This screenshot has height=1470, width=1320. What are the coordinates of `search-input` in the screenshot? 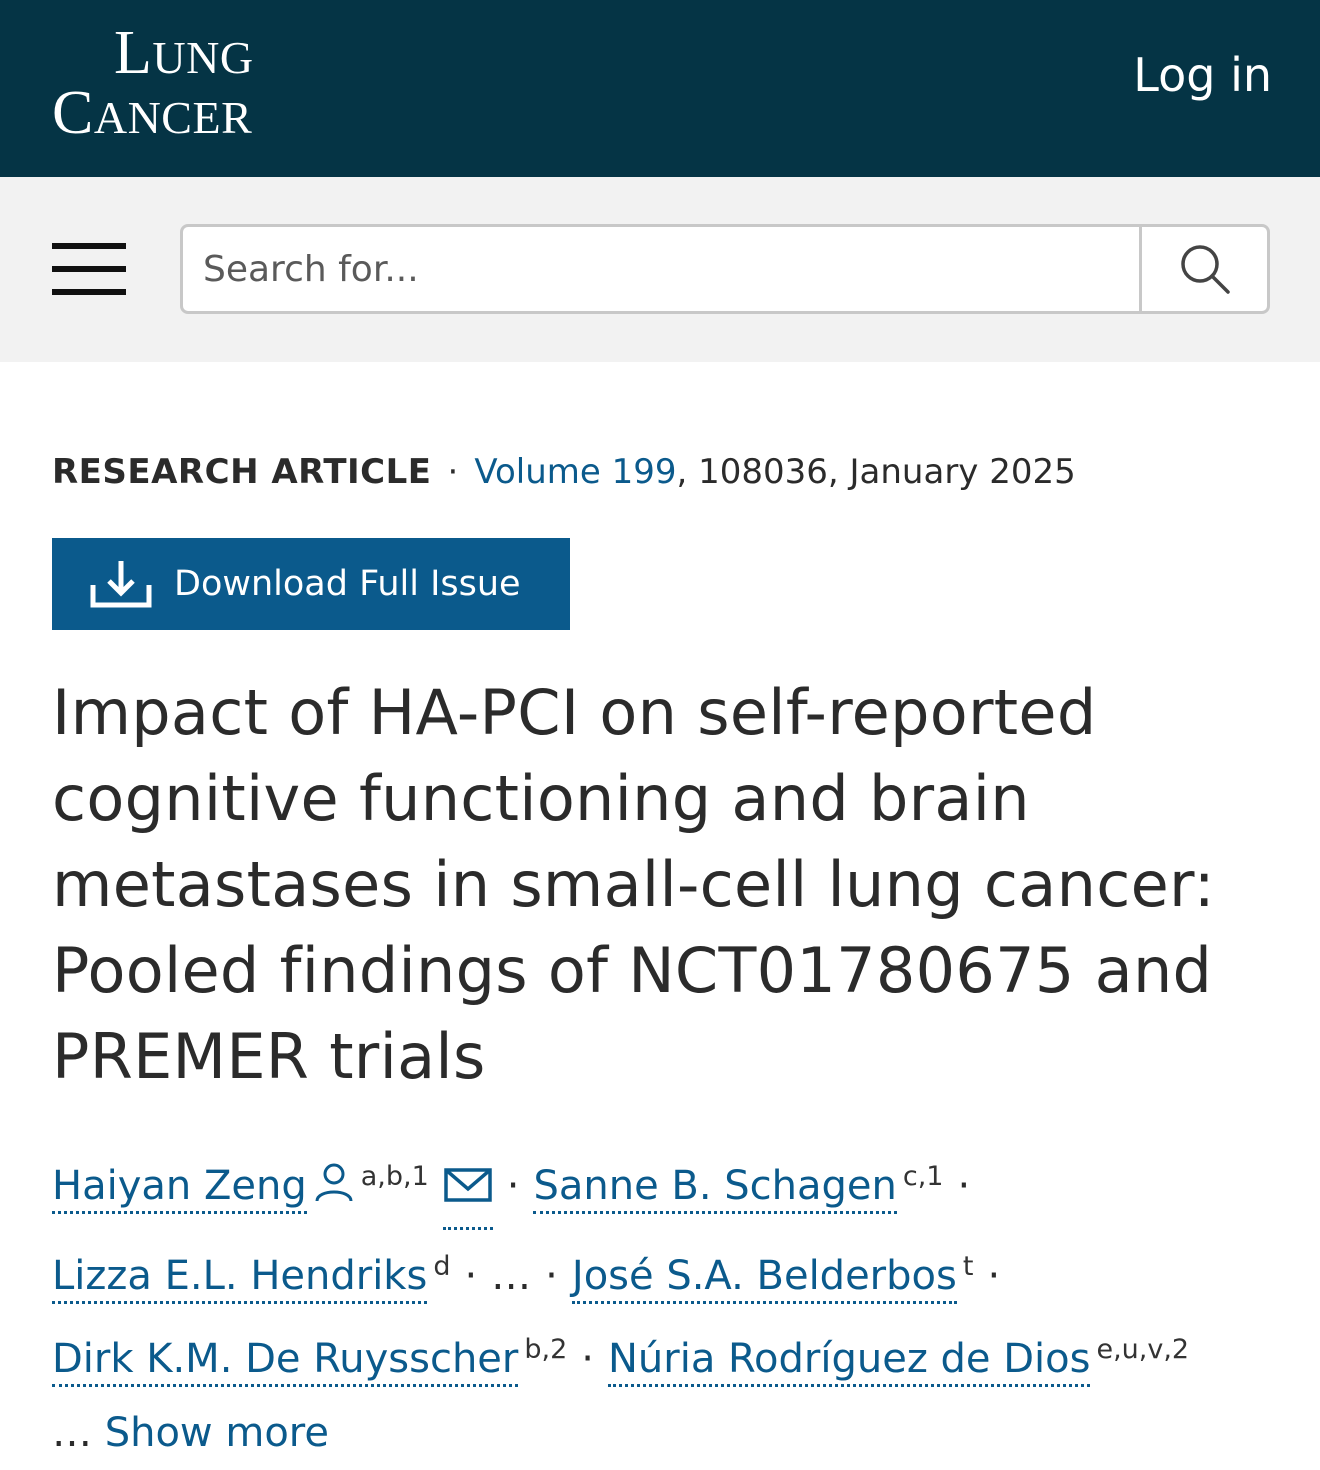 It's located at (662, 269).